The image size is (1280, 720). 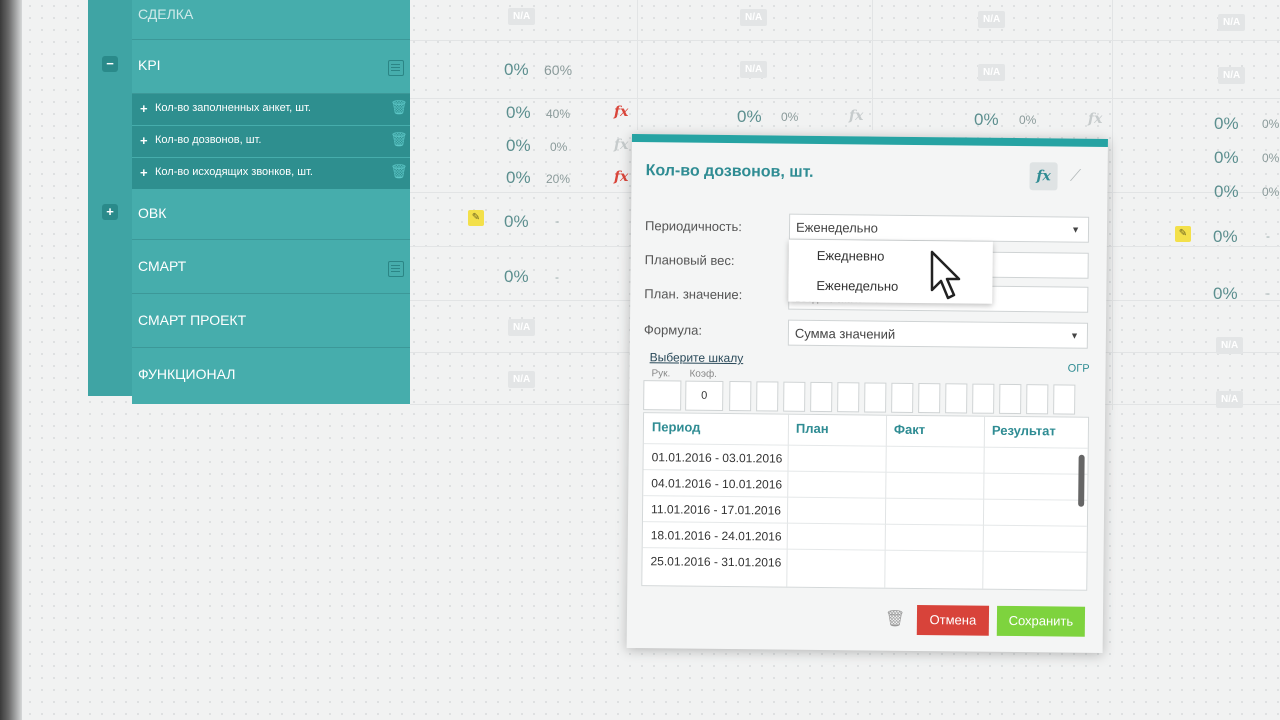 I want to click on sidebar-subrow: + Кол-во дозвонов, шт. 🗑, so click(x=271, y=142).